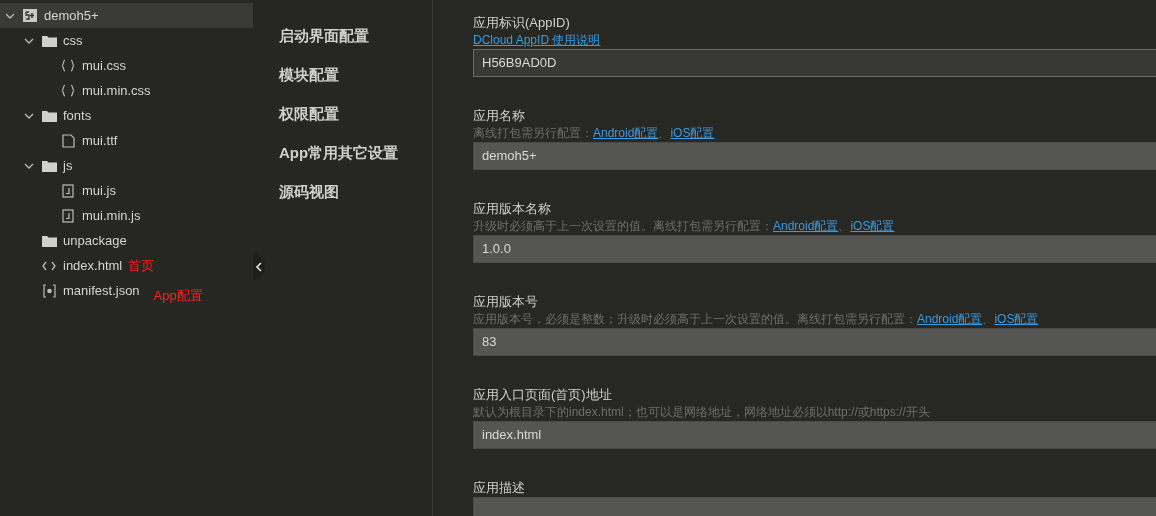 The image size is (1156, 516). I want to click on tree-item: mui.js, so click(126, 190).